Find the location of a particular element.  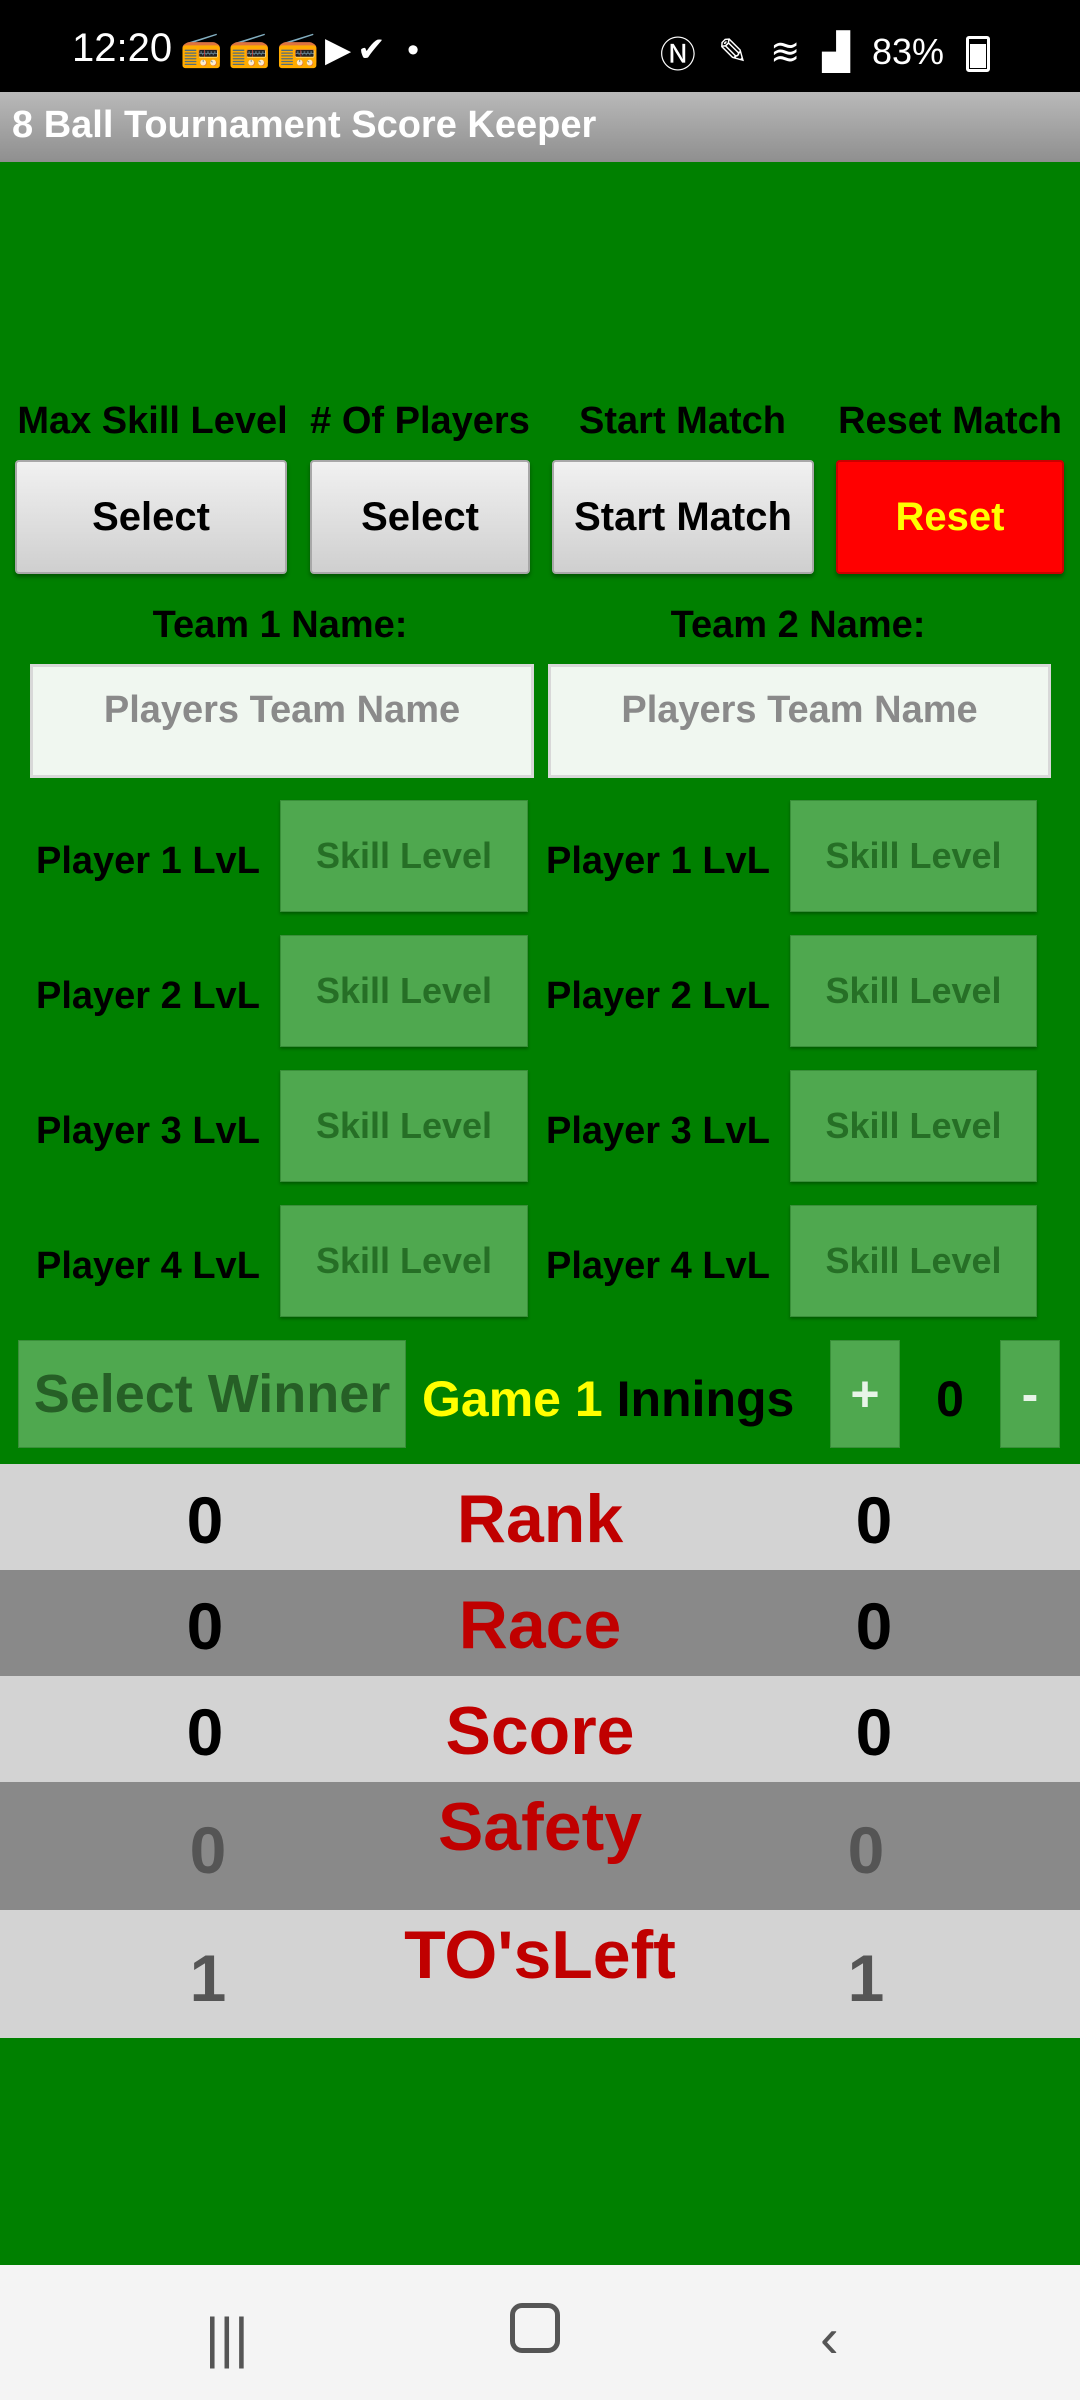

race-title: Race is located at coordinates (540, 1625).